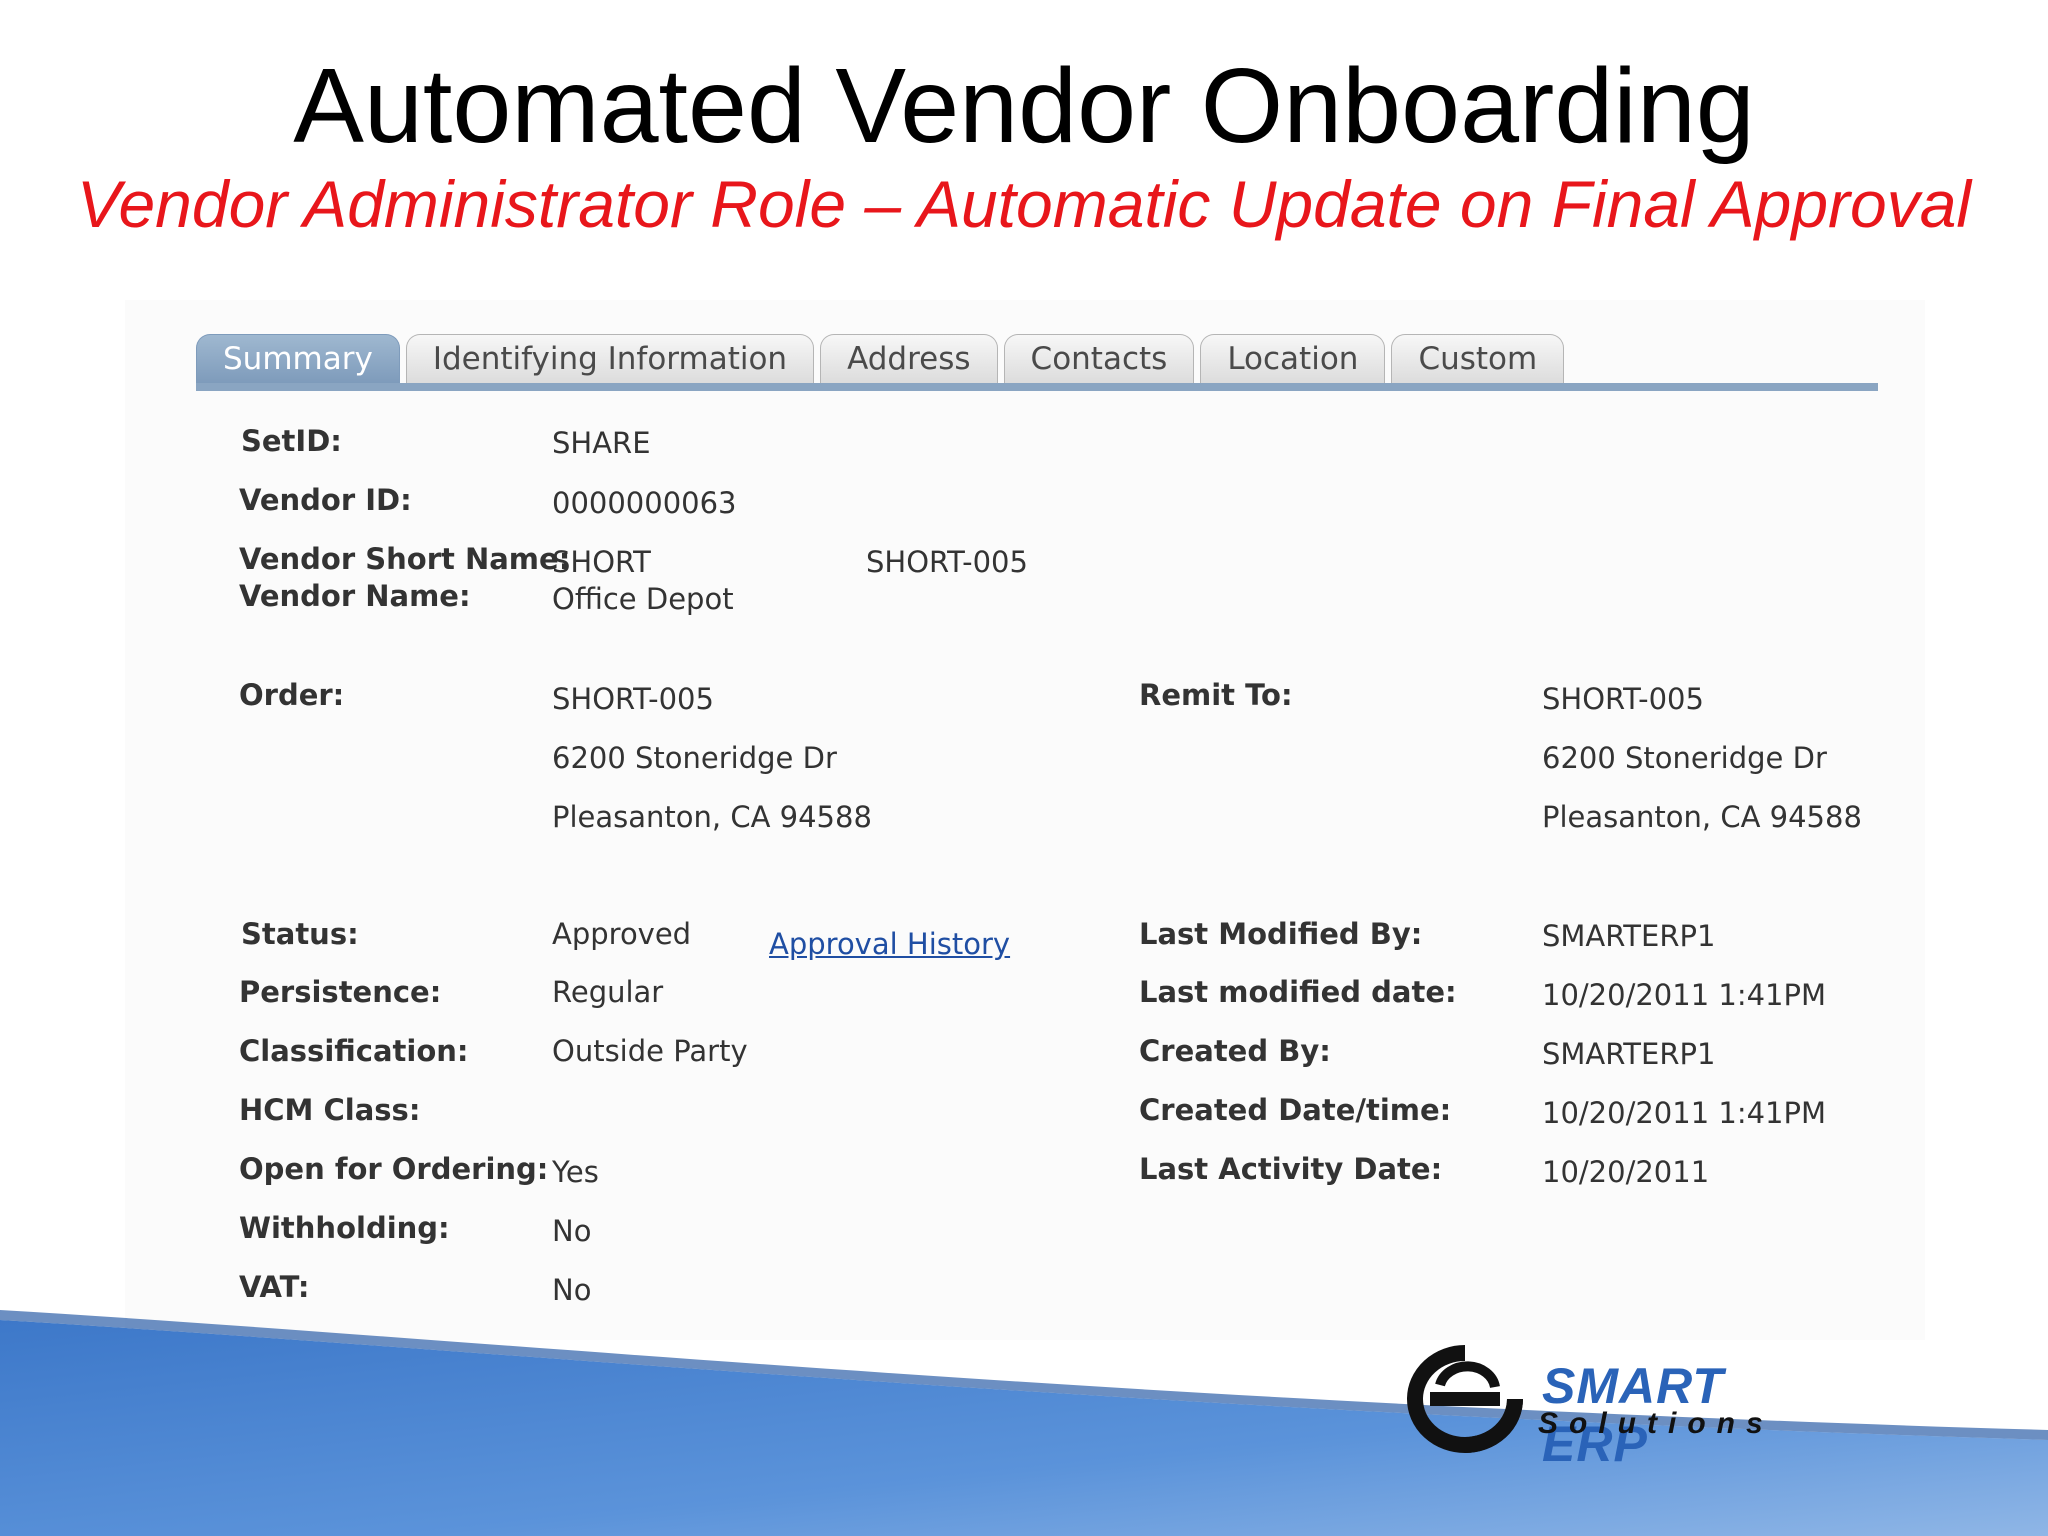  I want to click on tab-address: Address, so click(909, 358).